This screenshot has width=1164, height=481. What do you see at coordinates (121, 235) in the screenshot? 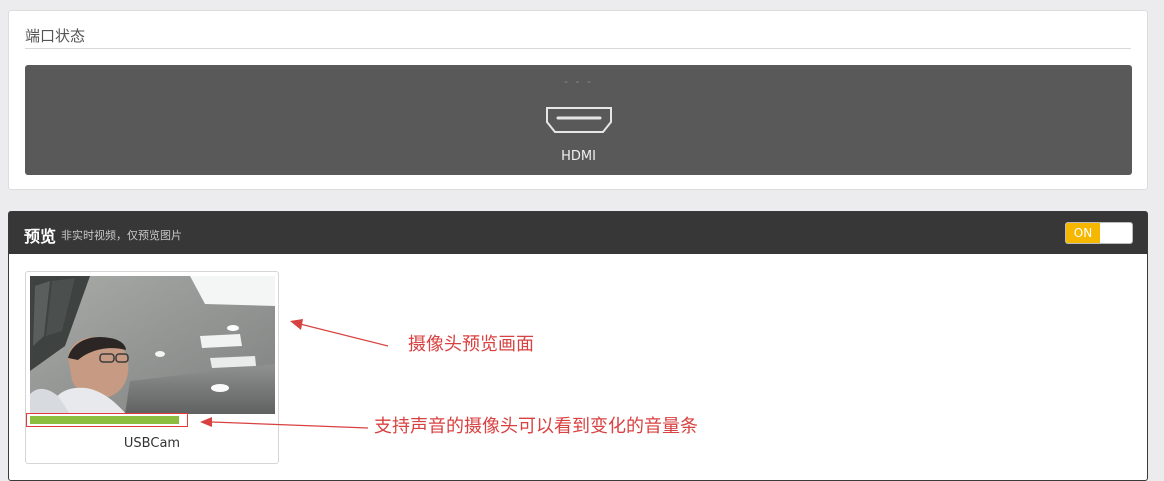
I see `preview-subtitle: 非实时视频，仅预览图片` at bounding box center [121, 235].